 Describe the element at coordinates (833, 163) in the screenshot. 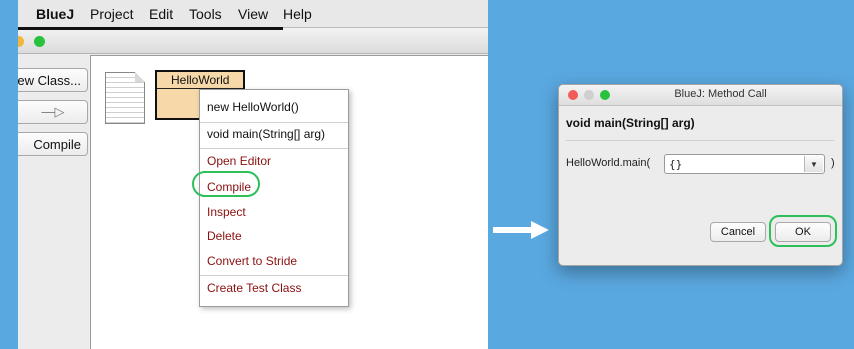

I see `call-suffix-label: )` at that location.